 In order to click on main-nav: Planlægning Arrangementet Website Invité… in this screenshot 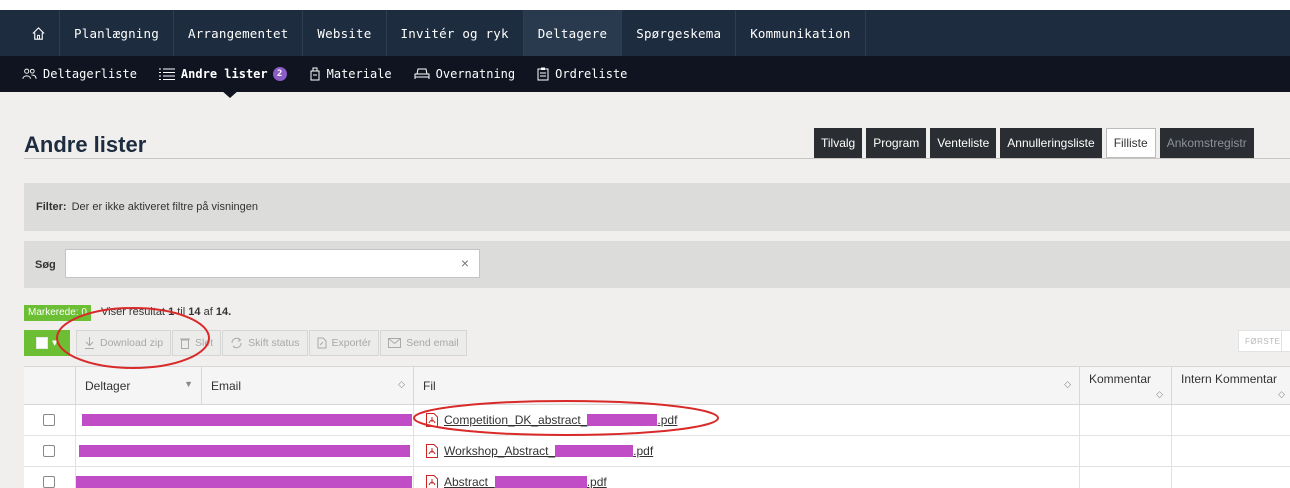, I will do `click(645, 33)`.